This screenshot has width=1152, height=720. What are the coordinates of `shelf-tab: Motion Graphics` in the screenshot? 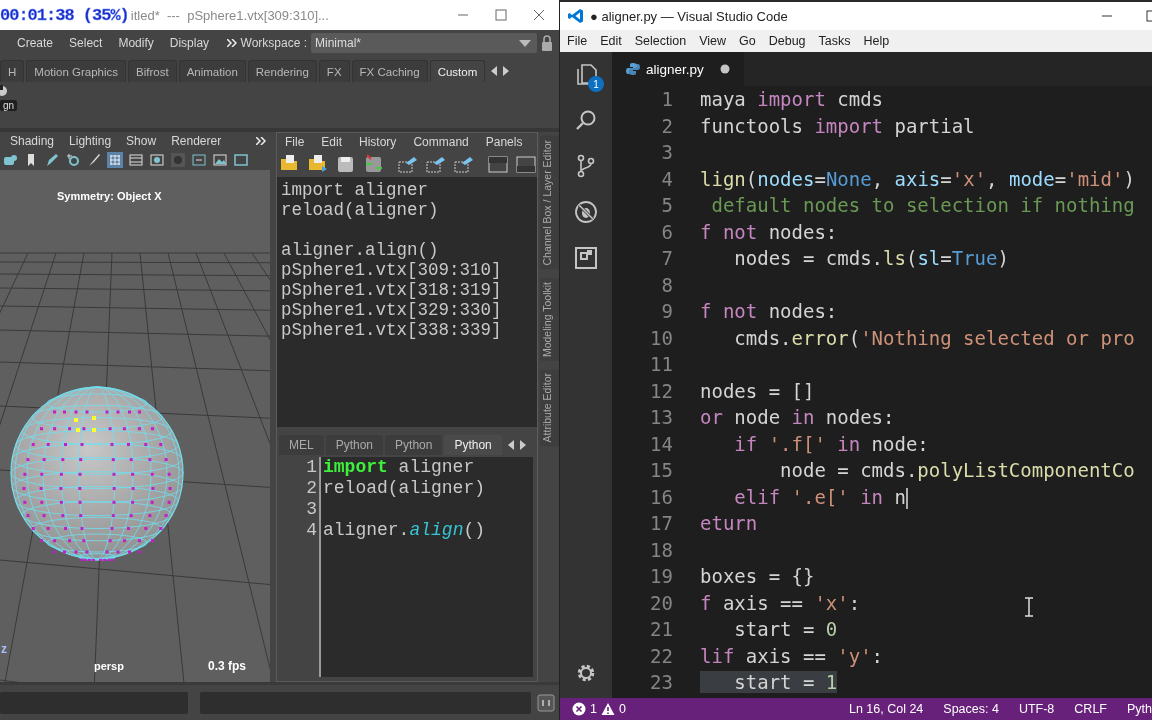 It's located at (76, 71).